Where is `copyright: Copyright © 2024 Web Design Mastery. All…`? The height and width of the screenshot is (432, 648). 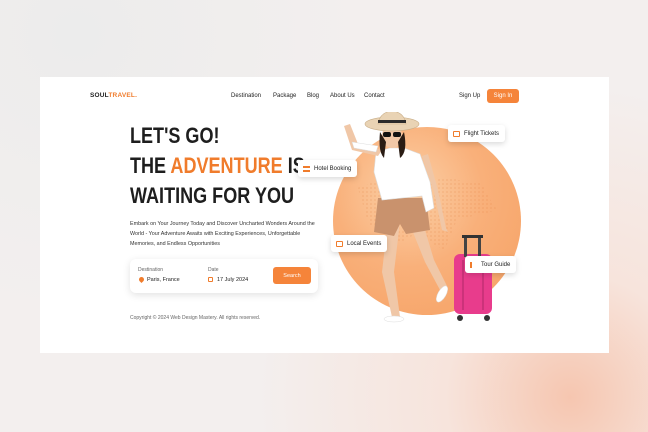
copyright: Copyright © 2024 Web Design Mastery. All… is located at coordinates (195, 318).